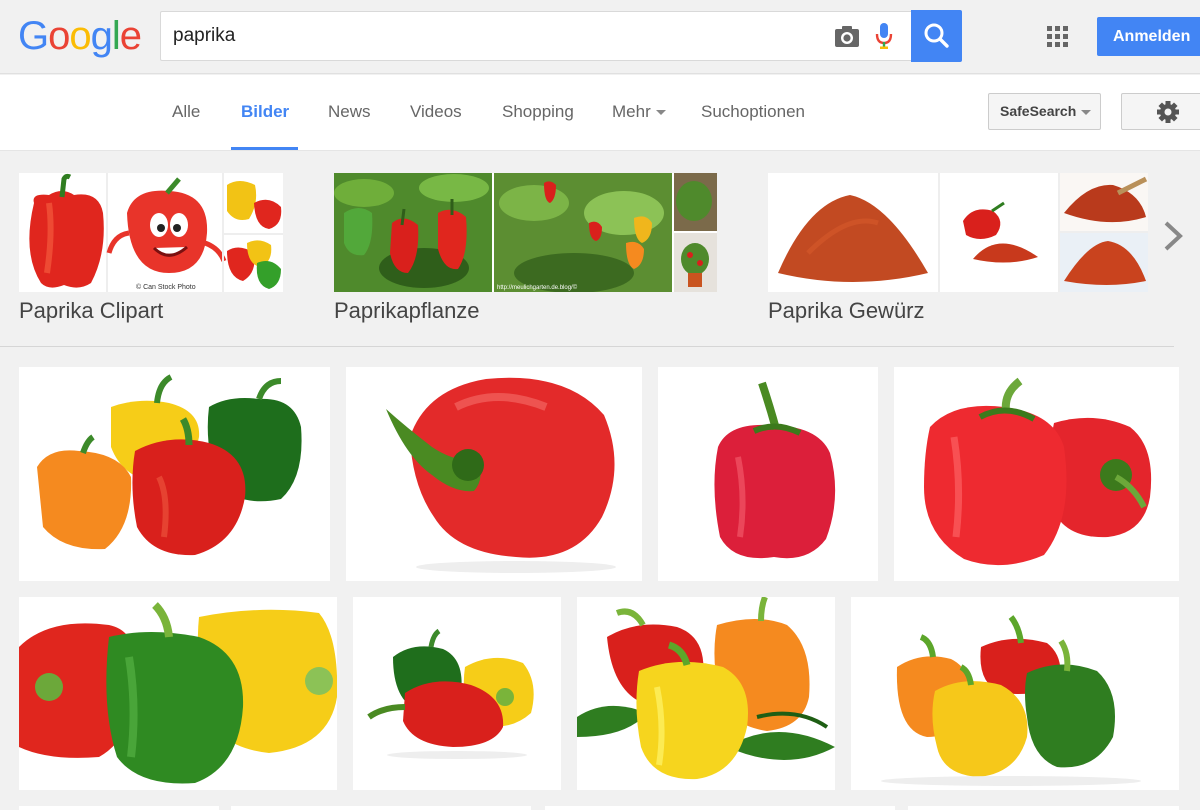 The image size is (1200, 810). I want to click on search-icon, so click(936, 35).